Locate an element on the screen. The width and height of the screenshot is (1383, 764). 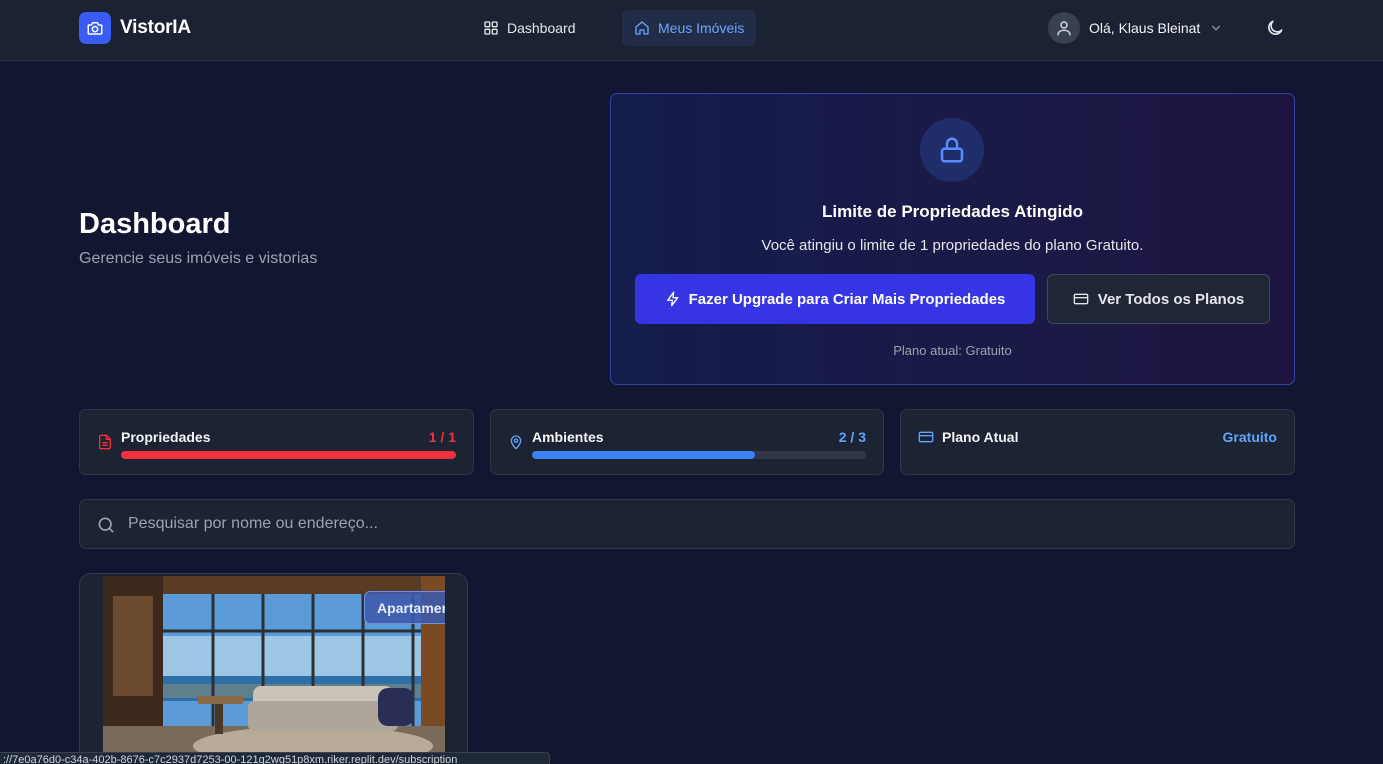
user-menu: Olá, Klaus Bleinat is located at coordinates (1135, 28).